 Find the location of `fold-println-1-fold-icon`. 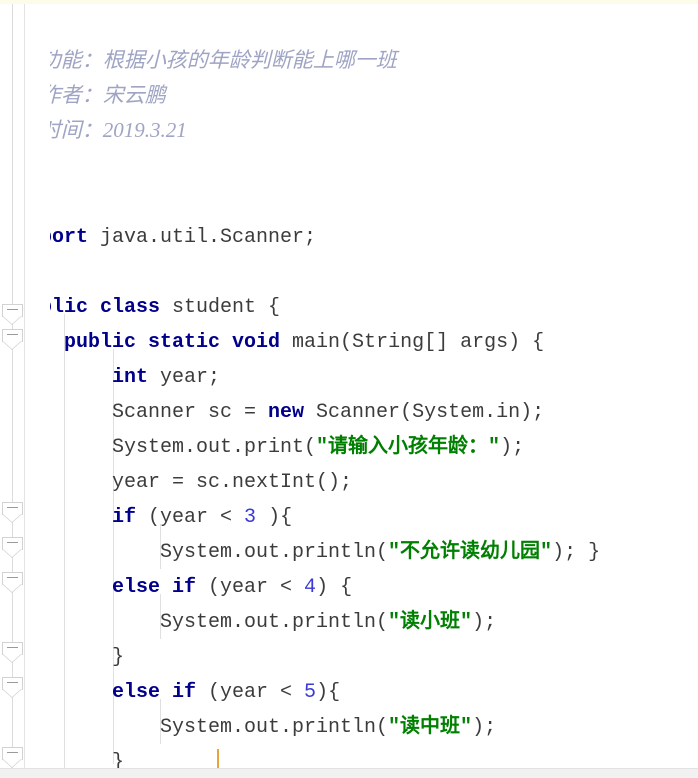

fold-println-1-fold-icon is located at coordinates (12, 547).